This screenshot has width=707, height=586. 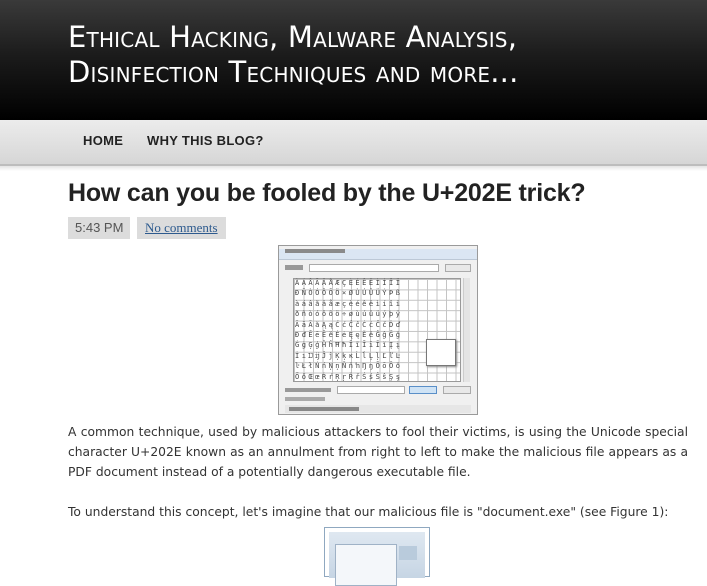 I want to click on status-bar, so click(x=378, y=409).